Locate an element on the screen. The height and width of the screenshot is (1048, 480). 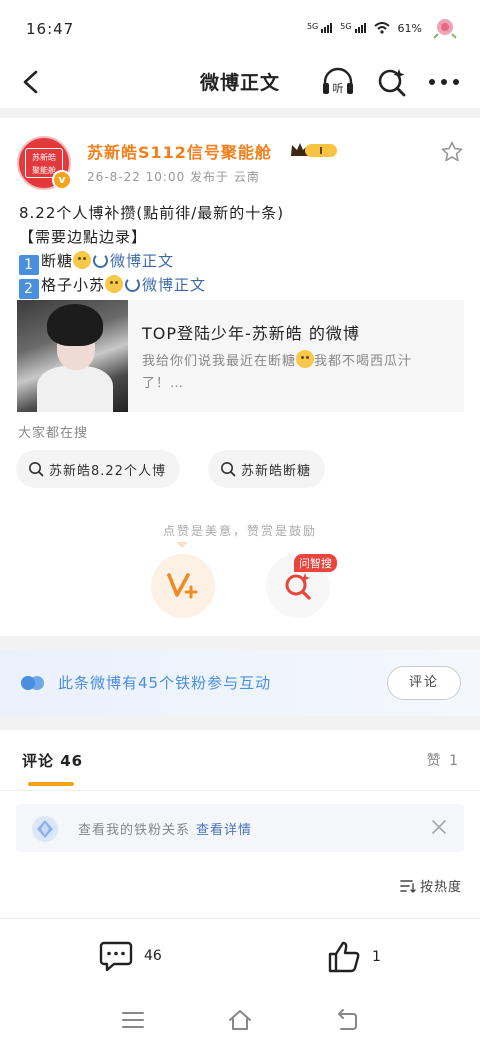
post-list-item: 1 断糖 微博正文 is located at coordinates (96, 262).